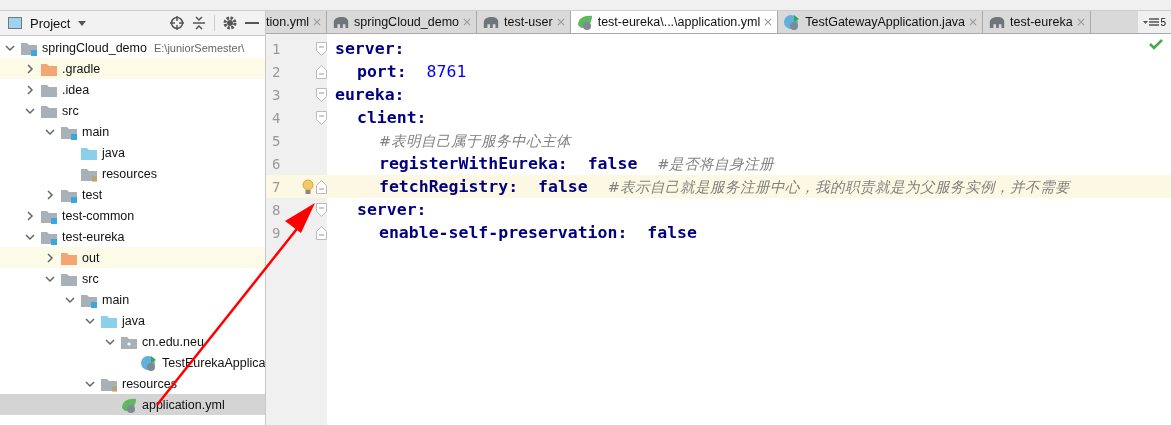 Image resolution: width=1171 pixels, height=425 pixels. What do you see at coordinates (129, 173) in the screenshot?
I see `tree-item: resources` at bounding box center [129, 173].